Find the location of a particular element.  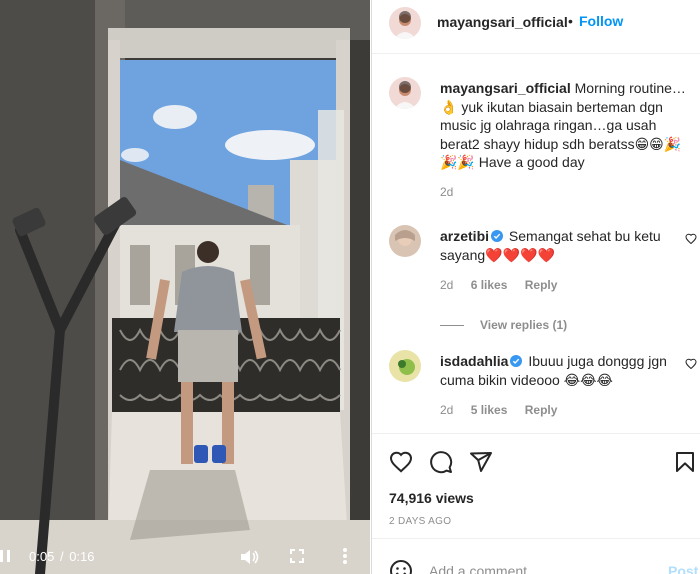

caption-username: mayangsari_official is located at coordinates (505, 88).